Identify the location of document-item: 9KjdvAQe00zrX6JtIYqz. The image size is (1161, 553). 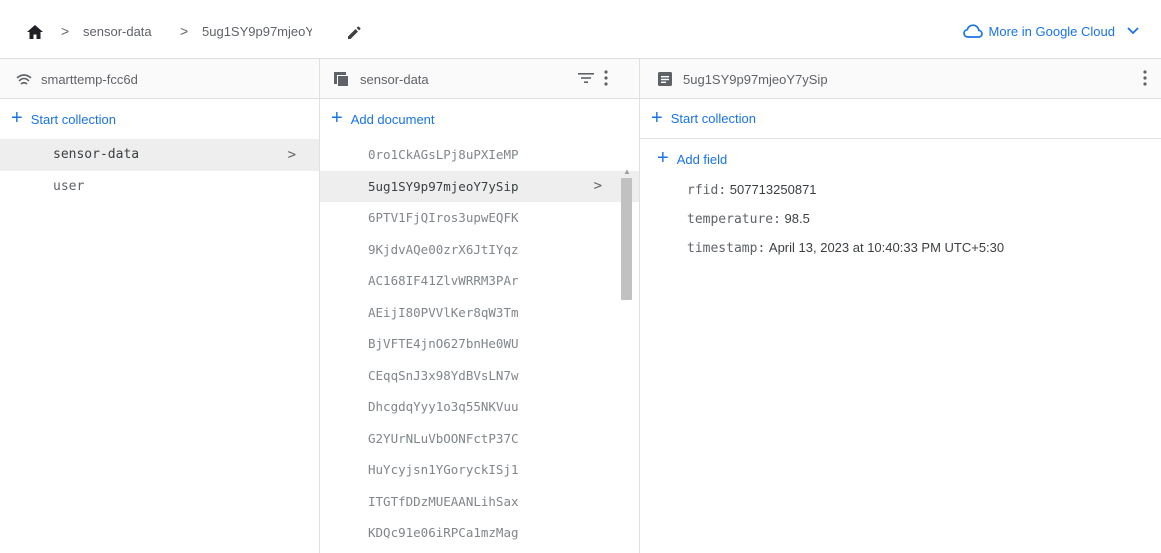
(479, 250).